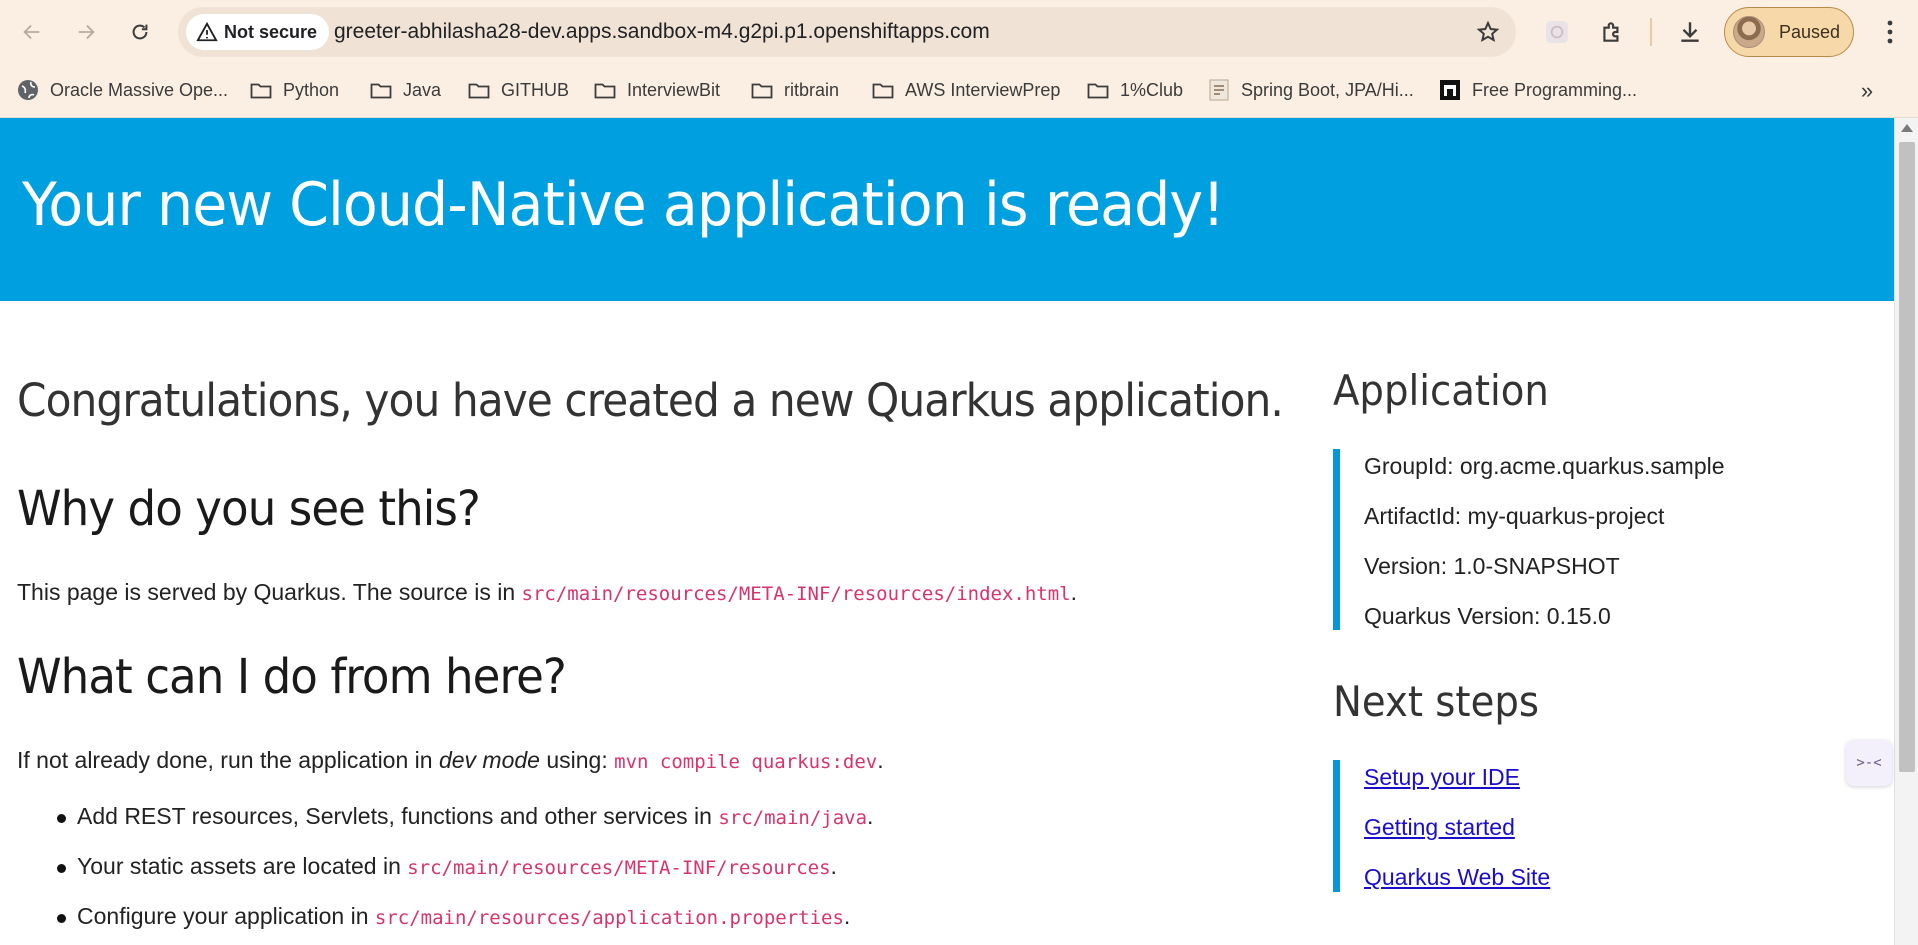 Image resolution: width=1918 pixels, height=945 pixels. I want to click on bookmarks-overflow-button: », so click(1867, 91).